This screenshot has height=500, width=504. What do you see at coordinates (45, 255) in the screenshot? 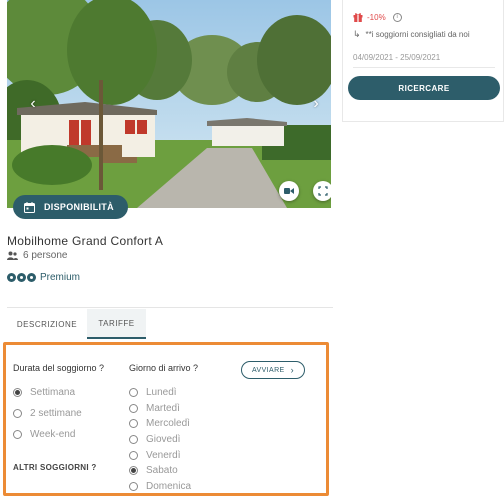
I see `persons-count: 6 persone` at bounding box center [45, 255].